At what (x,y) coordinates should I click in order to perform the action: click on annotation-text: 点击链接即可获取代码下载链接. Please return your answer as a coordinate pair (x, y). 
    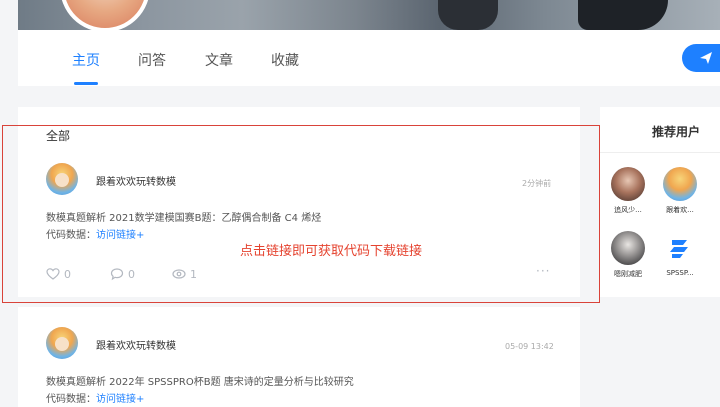
    Looking at the image, I should click on (331, 251).